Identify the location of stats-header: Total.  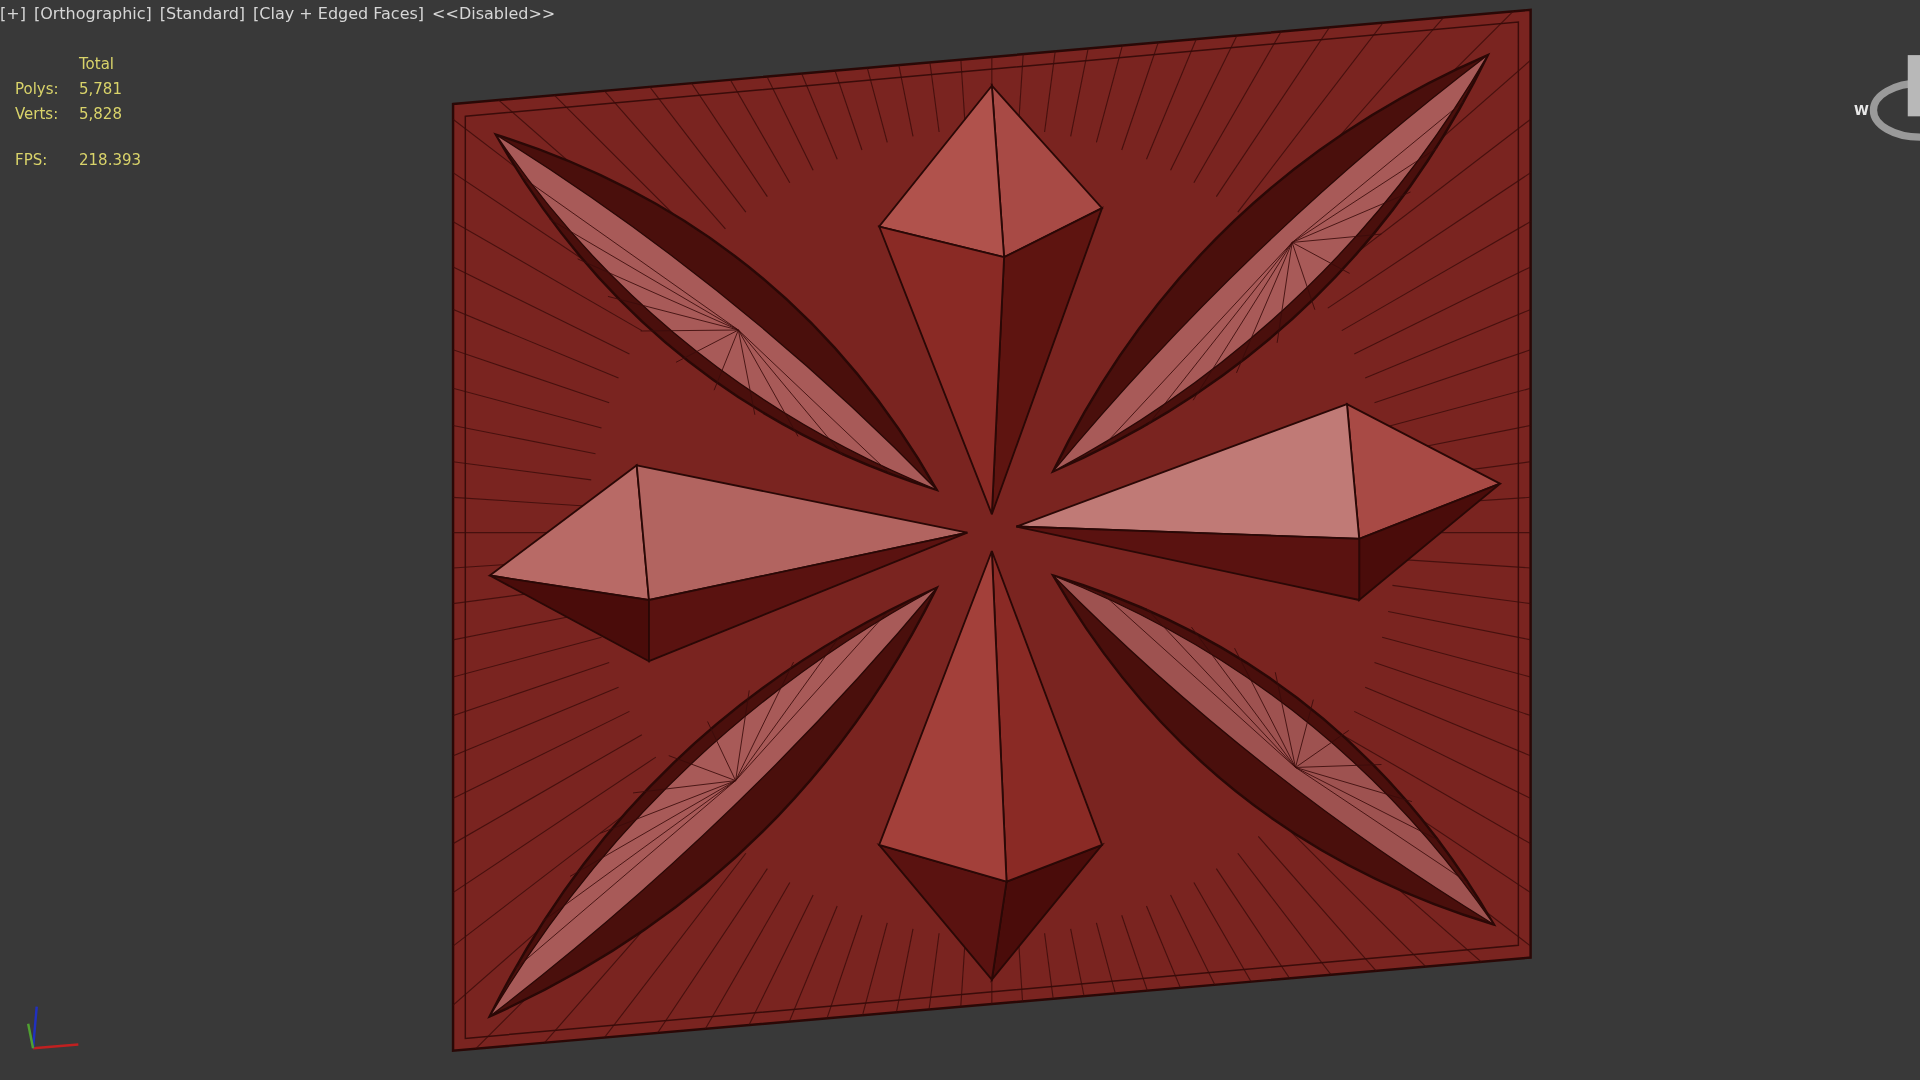
(97, 64).